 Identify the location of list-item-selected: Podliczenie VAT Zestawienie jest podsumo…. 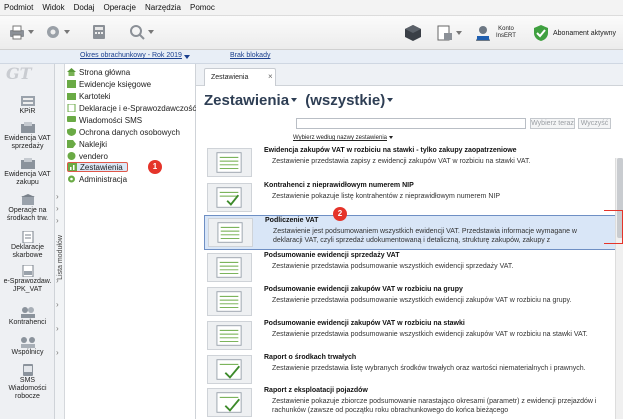
(413, 232).